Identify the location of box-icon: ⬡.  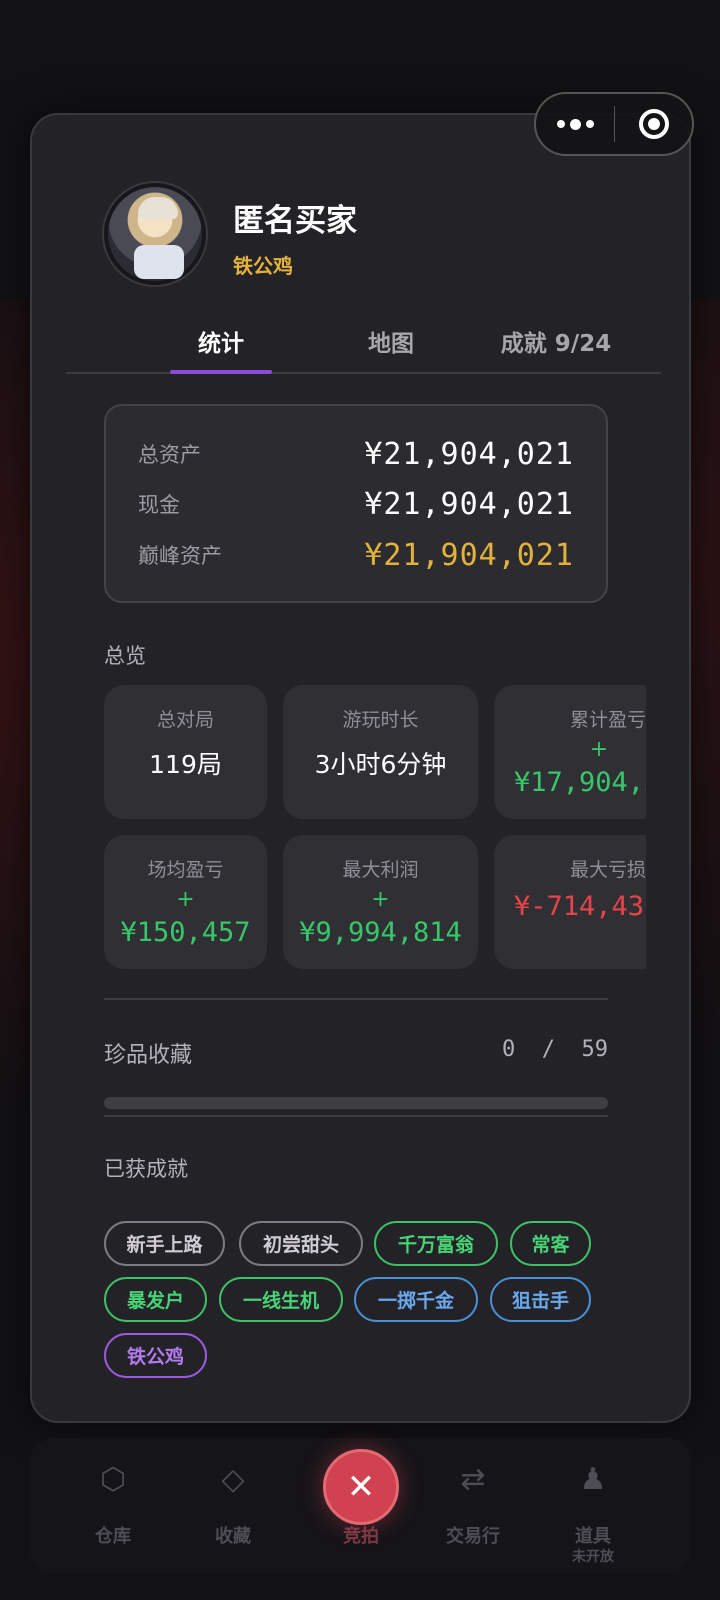
(113, 1479).